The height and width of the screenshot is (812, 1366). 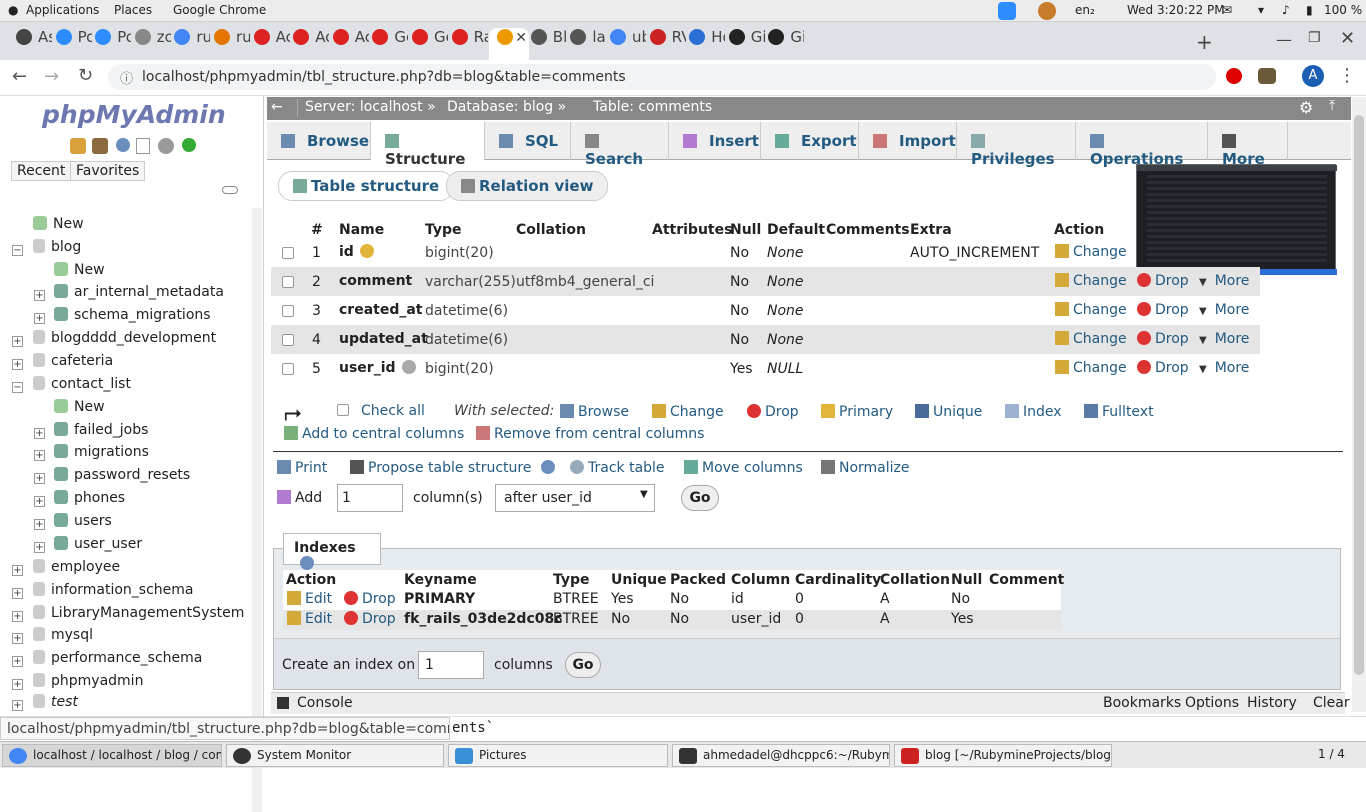 What do you see at coordinates (1234, 76) in the screenshot?
I see `extension-adblock-icon` at bounding box center [1234, 76].